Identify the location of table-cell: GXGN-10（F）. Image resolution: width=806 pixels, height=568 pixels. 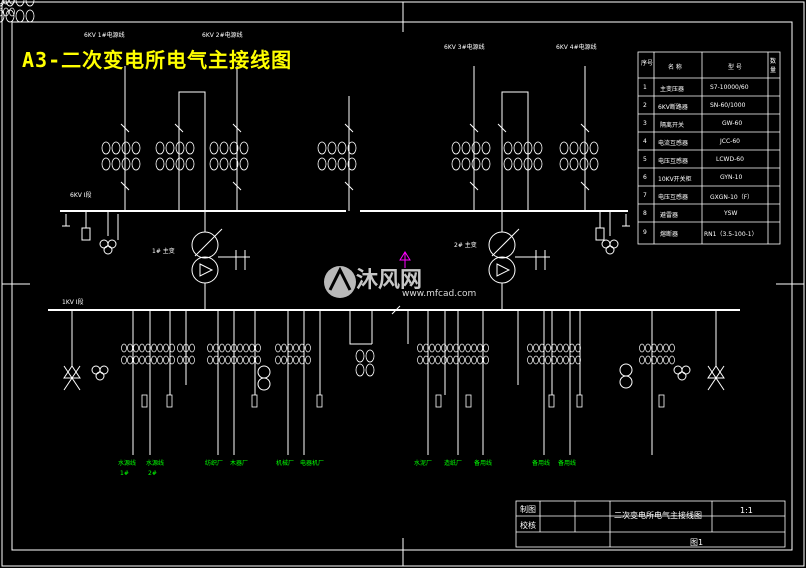
(732, 197).